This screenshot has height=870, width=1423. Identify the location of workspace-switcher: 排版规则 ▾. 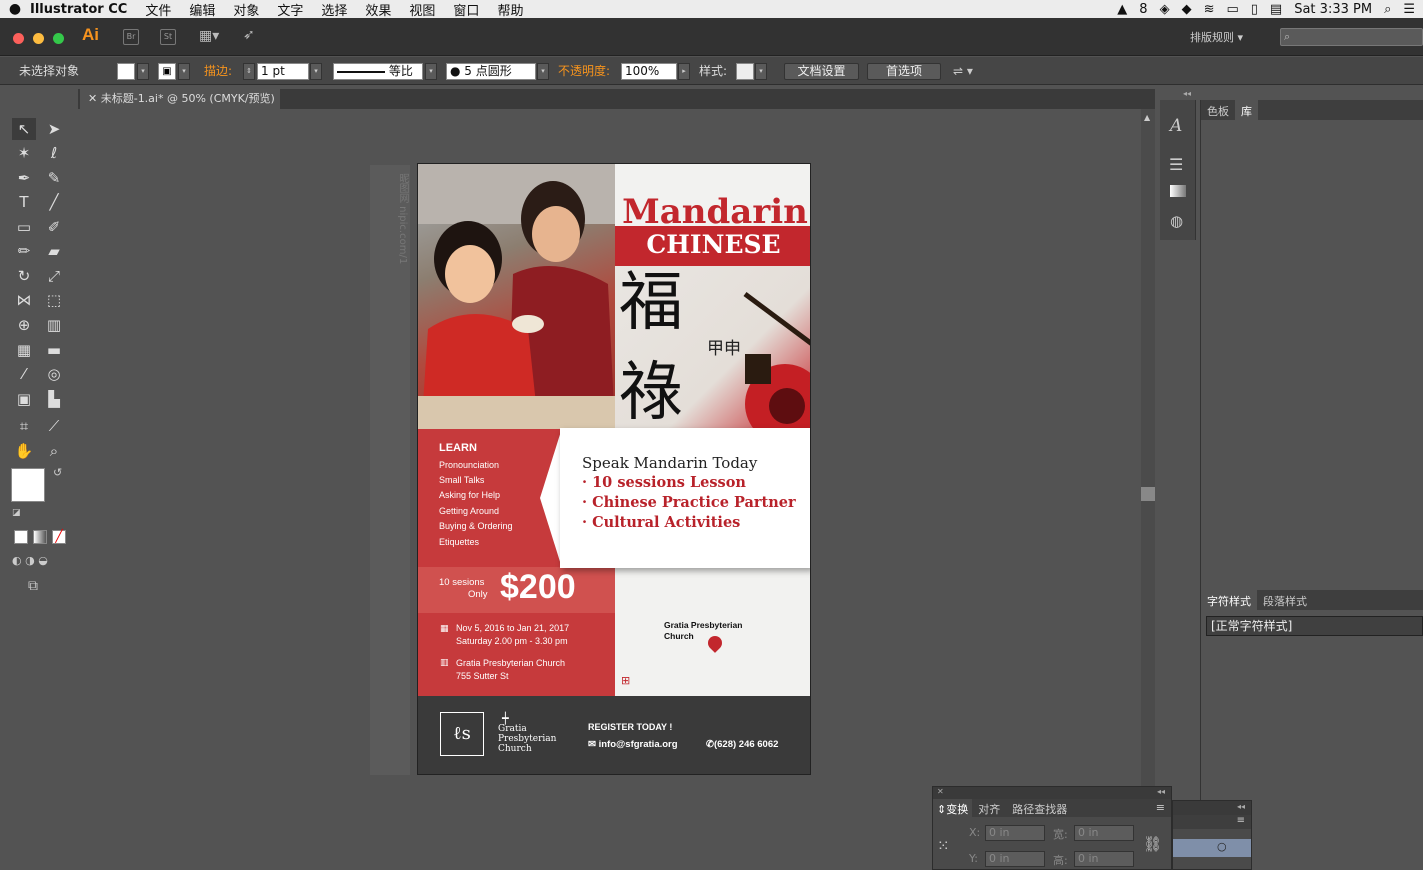
(1216, 37).